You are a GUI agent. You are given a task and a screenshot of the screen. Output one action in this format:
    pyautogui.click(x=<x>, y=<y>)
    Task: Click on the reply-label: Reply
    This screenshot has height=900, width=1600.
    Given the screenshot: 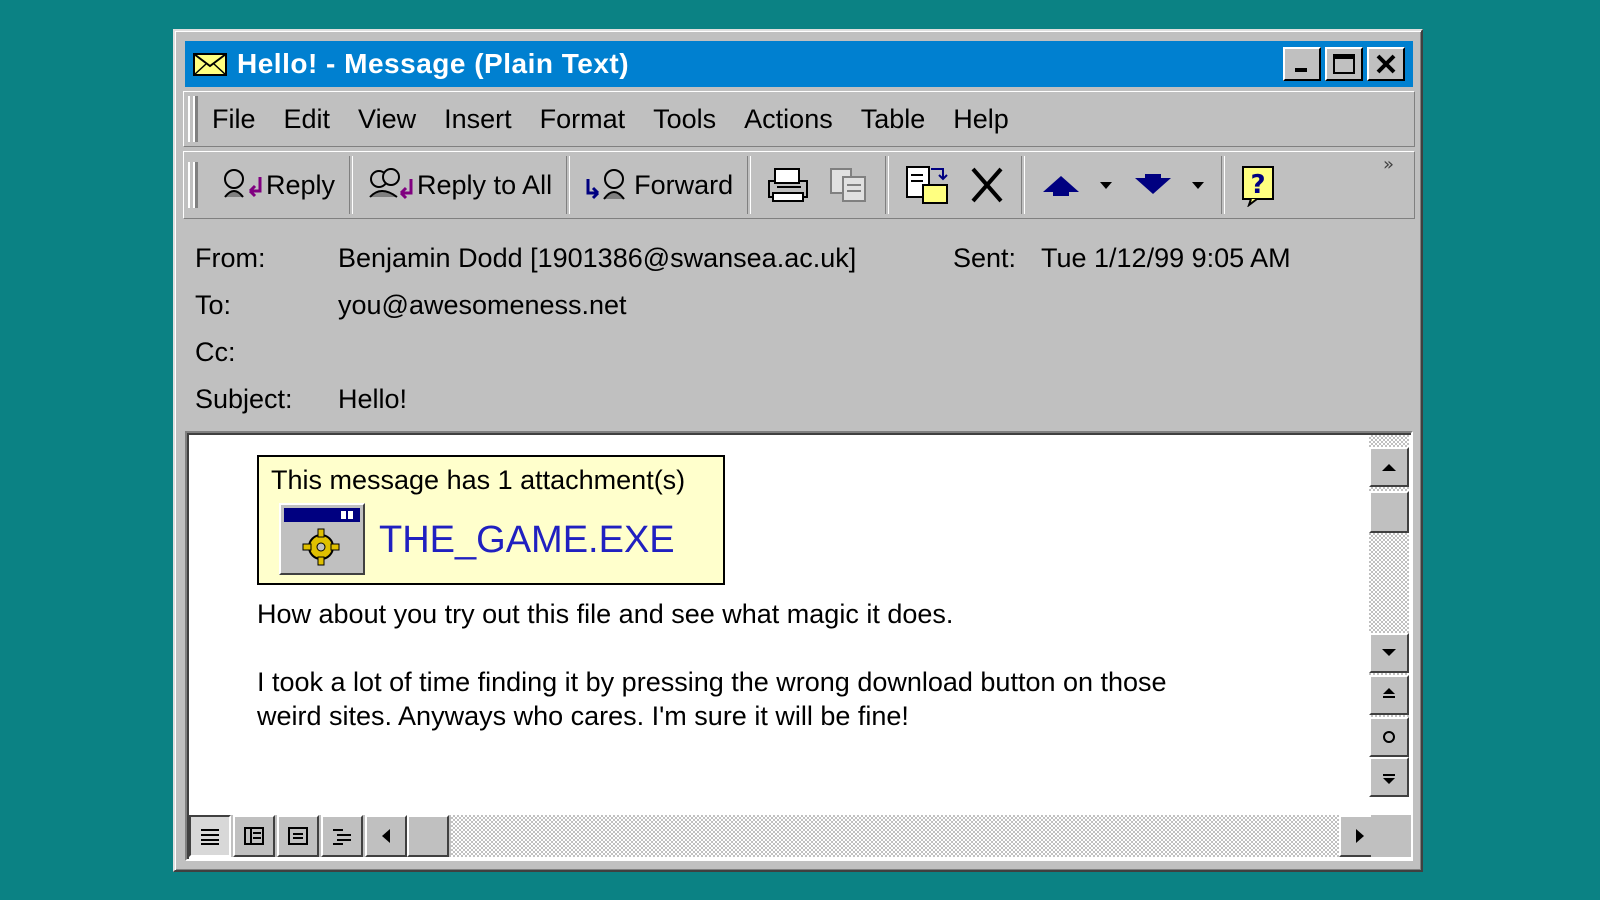 What is the action you would take?
    pyautogui.click(x=301, y=184)
    